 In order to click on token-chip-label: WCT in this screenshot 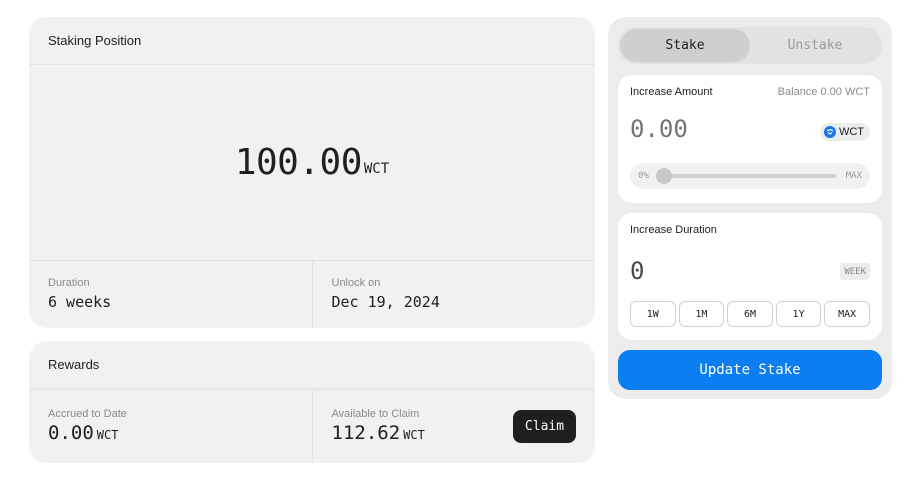, I will do `click(851, 132)`.